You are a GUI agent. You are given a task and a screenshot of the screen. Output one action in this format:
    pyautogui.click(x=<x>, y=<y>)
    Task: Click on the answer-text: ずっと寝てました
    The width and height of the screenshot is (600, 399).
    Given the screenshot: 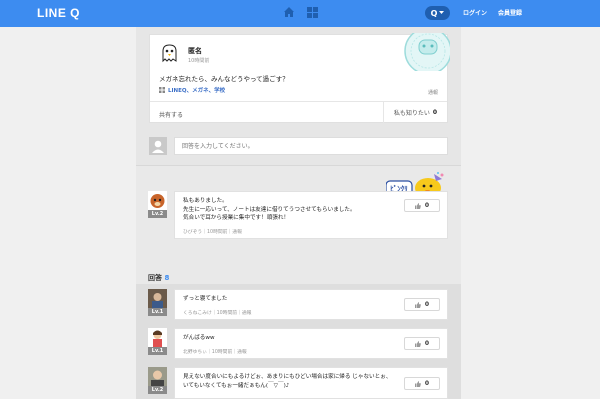 What is the action you would take?
    pyautogui.click(x=205, y=299)
    